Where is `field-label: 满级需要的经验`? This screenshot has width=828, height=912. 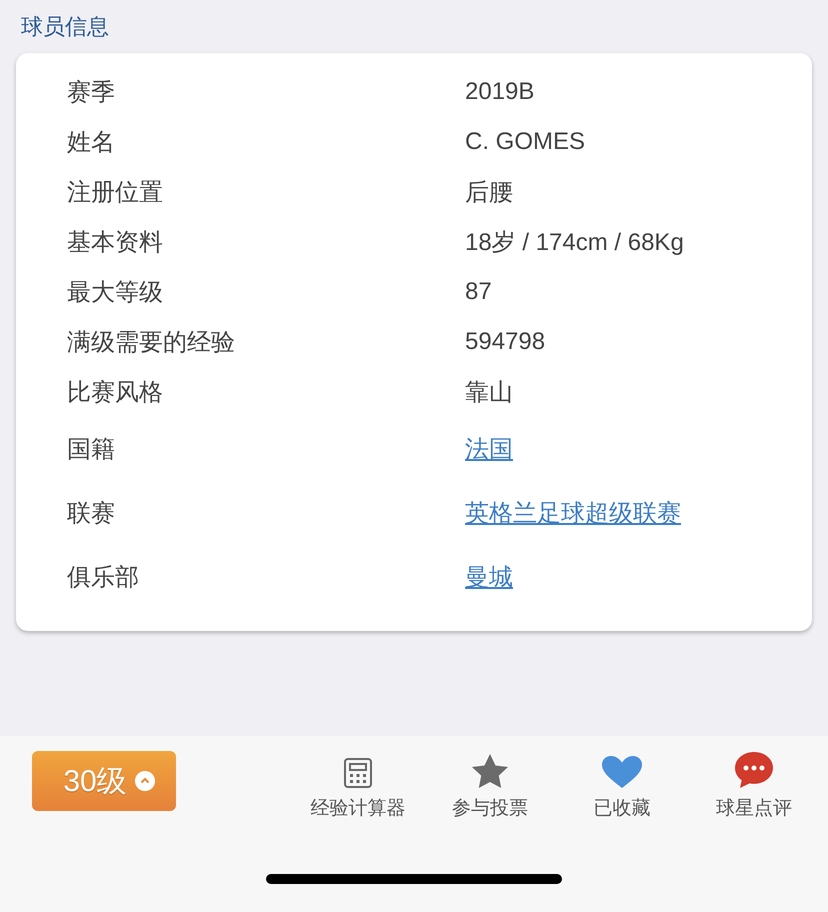 field-label: 满级需要的经验 is located at coordinates (151, 343).